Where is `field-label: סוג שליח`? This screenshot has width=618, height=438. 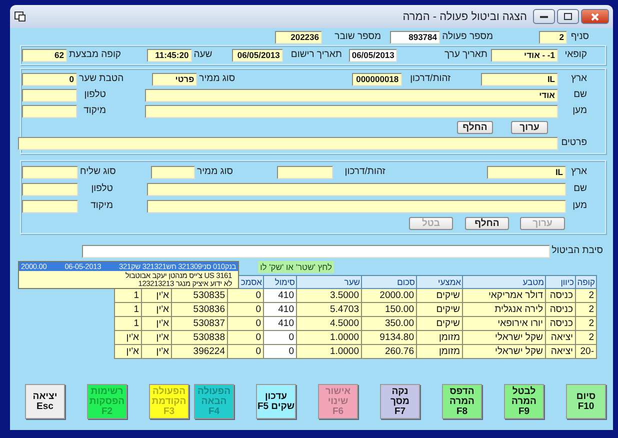 field-label: סוג שליח is located at coordinates (98, 172).